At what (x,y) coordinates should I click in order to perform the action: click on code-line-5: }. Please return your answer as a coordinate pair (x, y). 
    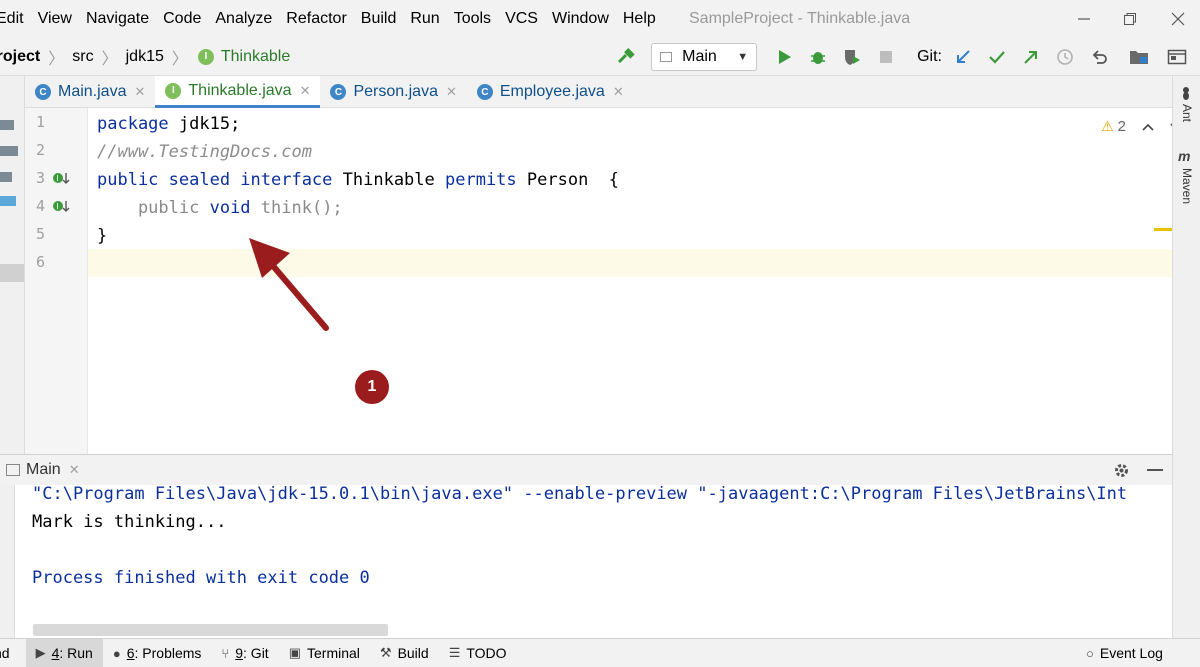
    Looking at the image, I should click on (102, 236).